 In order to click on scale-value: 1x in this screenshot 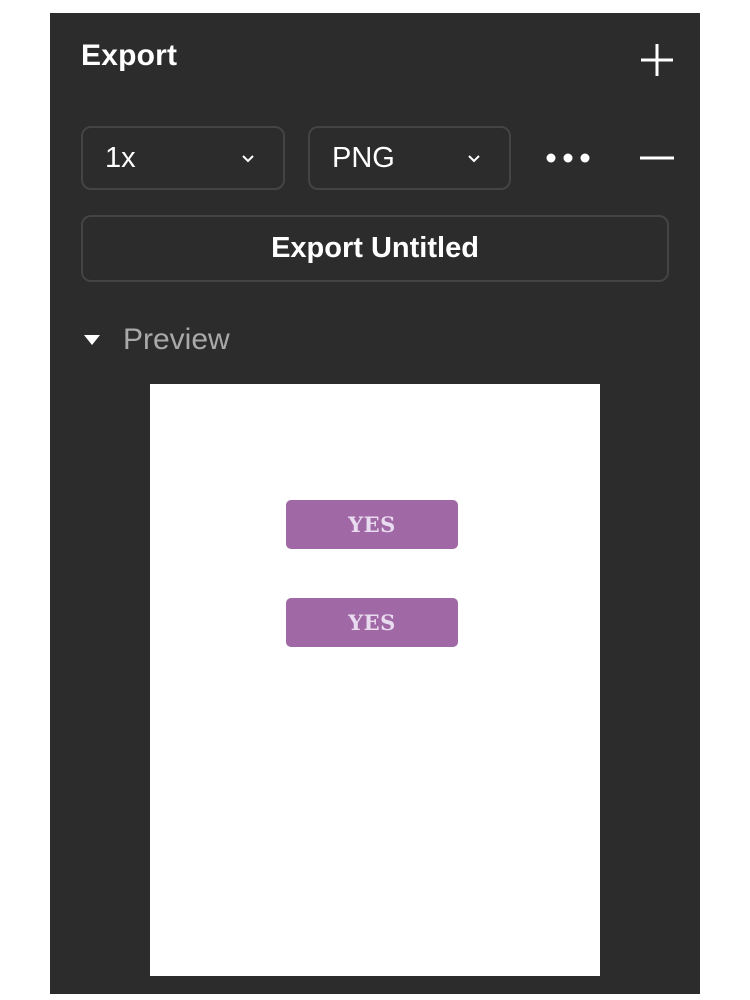, I will do `click(120, 158)`.